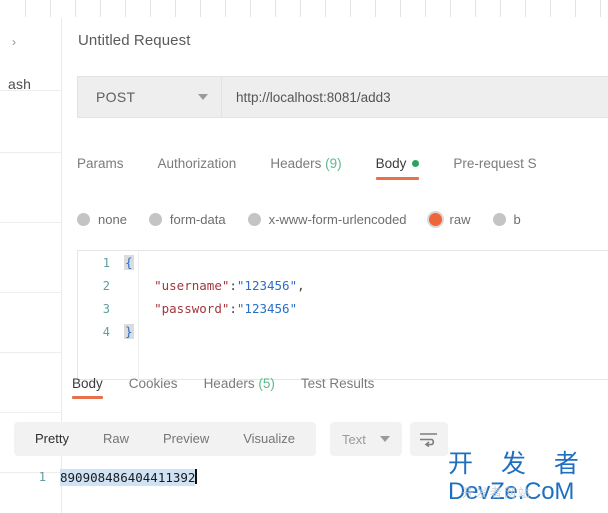  What do you see at coordinates (354, 439) in the screenshot?
I see `response-format-value: Text` at bounding box center [354, 439].